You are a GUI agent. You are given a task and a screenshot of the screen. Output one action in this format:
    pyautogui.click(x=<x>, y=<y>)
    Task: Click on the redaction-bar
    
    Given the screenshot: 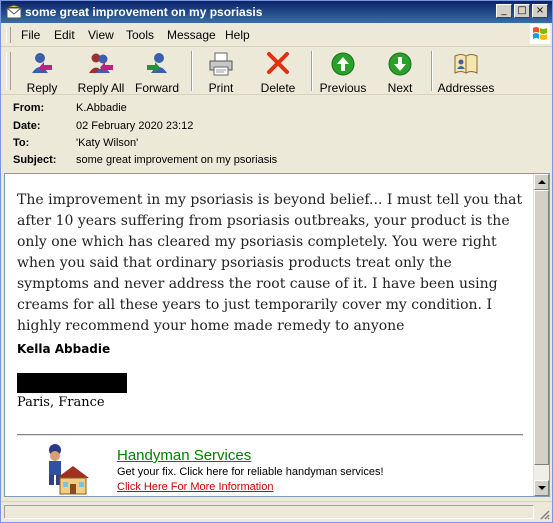 What is the action you would take?
    pyautogui.click(x=72, y=383)
    